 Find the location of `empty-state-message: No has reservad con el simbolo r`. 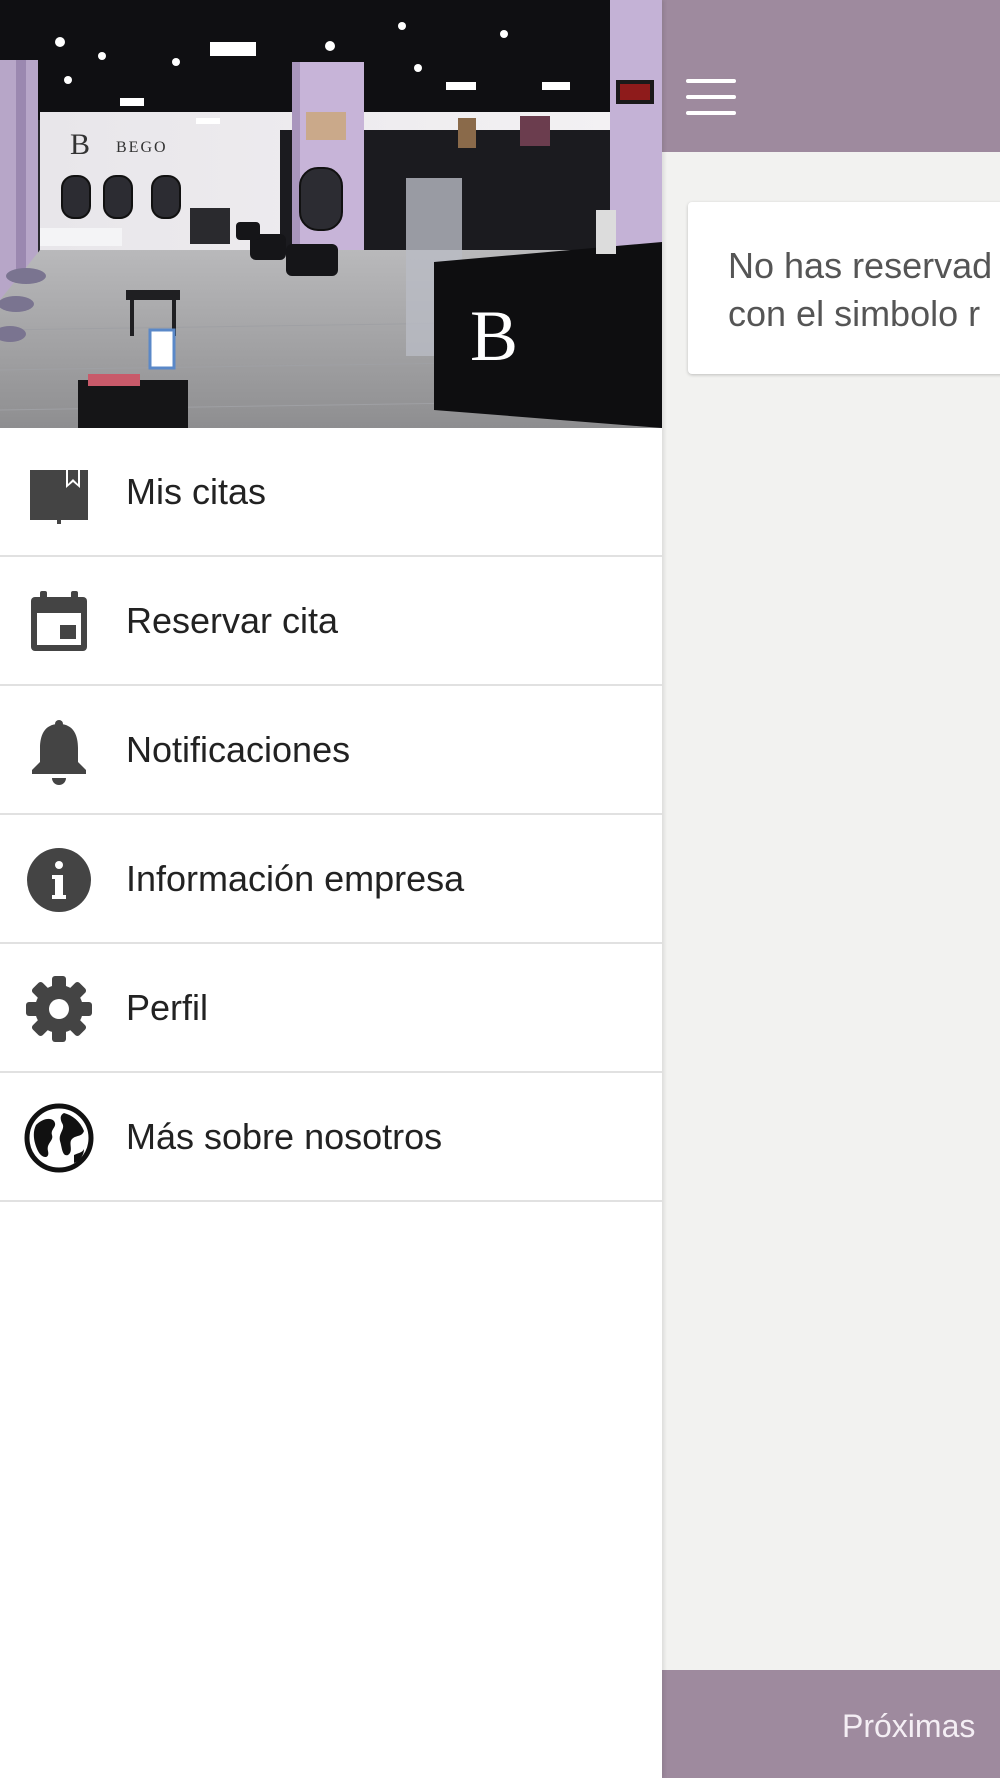

empty-state-message: No has reservad con el simbolo r is located at coordinates (860, 289).